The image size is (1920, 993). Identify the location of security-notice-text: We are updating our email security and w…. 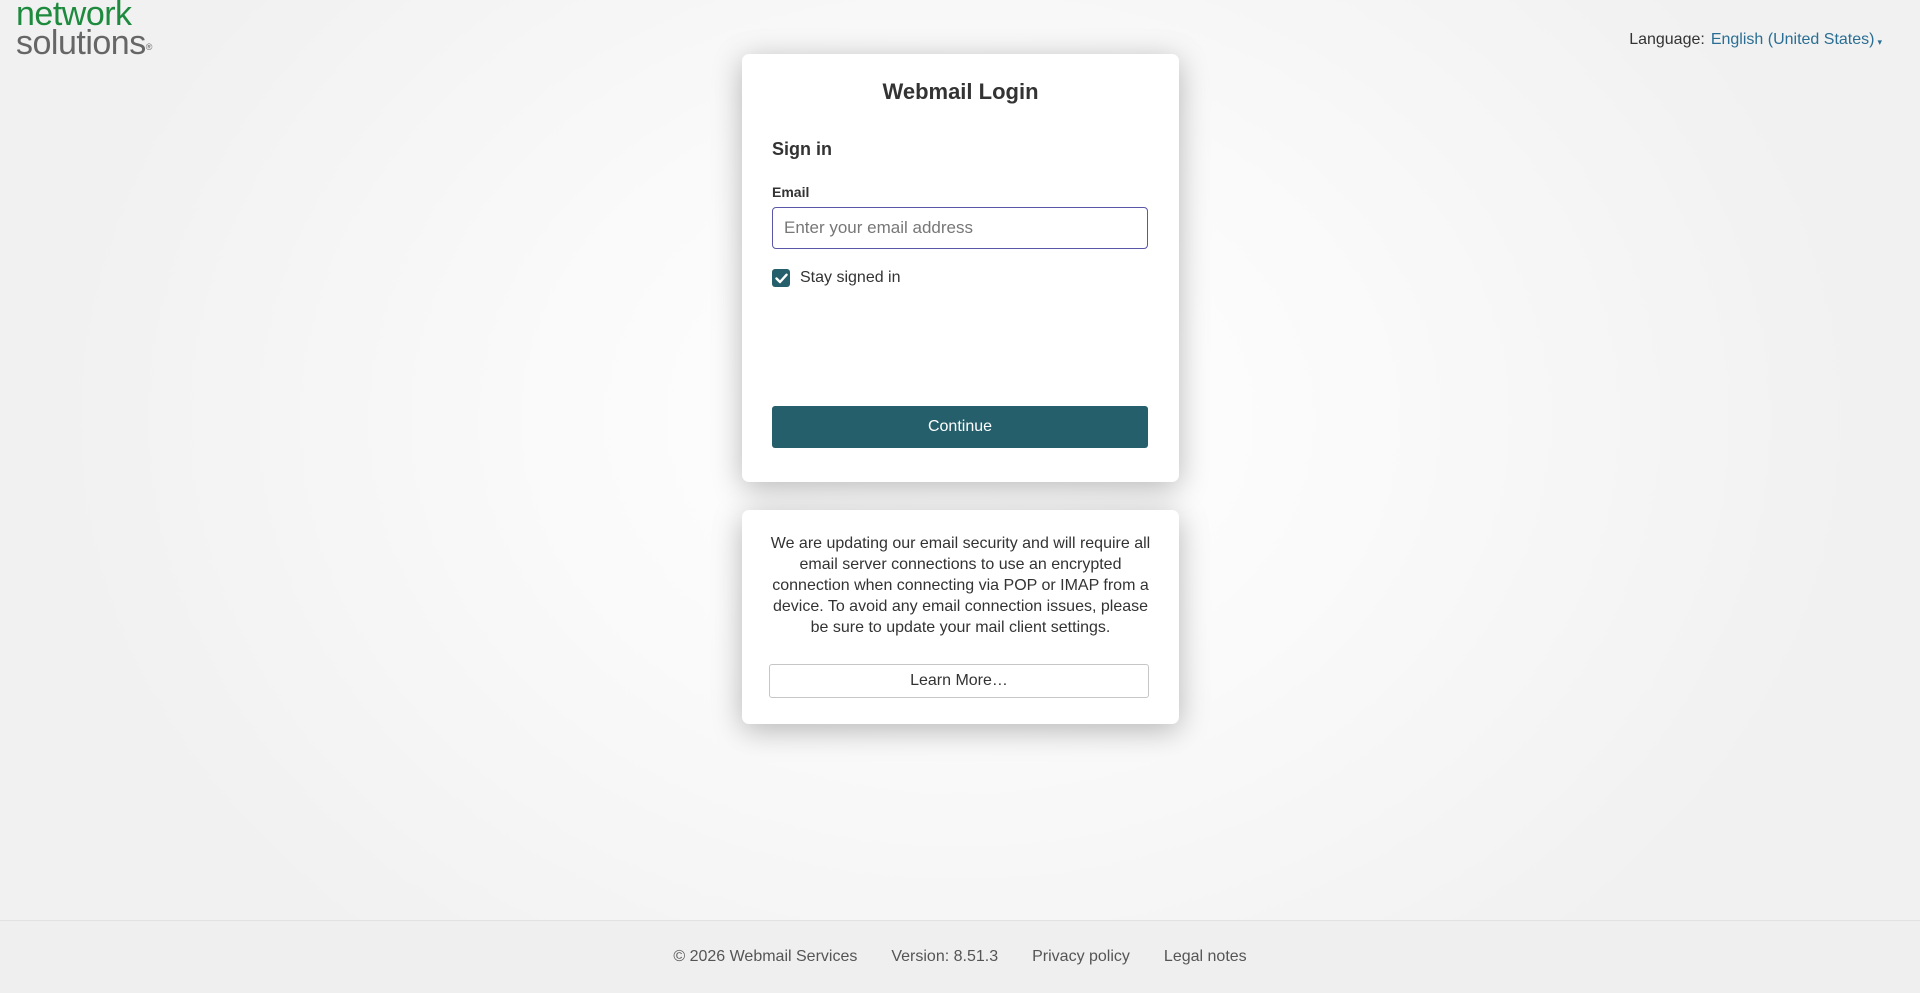
(960, 585).